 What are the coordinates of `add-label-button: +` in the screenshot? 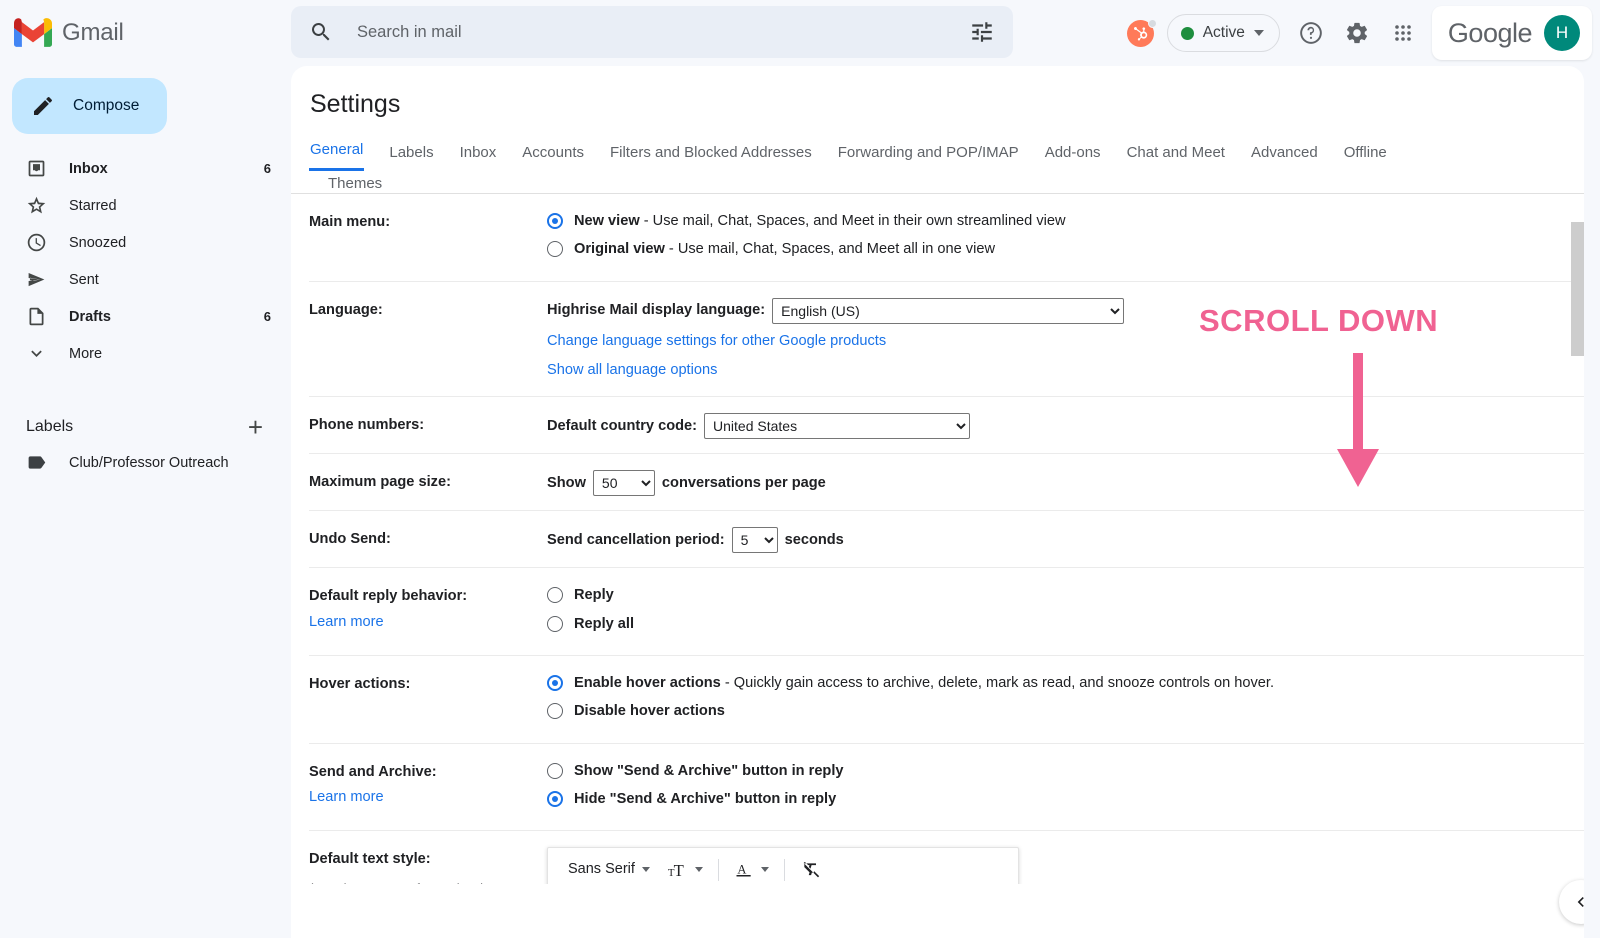 It's located at (255, 427).